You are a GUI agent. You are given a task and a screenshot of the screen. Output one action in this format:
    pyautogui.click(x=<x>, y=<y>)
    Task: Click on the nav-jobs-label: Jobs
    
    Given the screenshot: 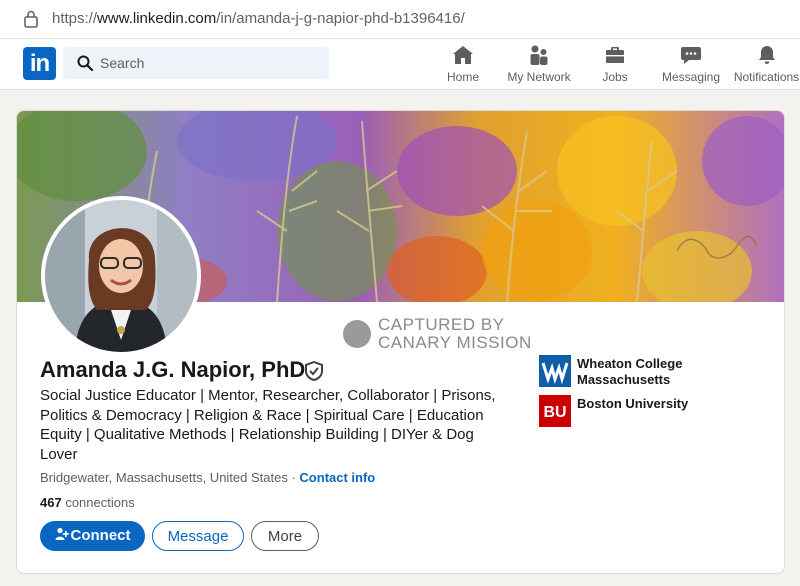 What is the action you would take?
    pyautogui.click(x=615, y=77)
    